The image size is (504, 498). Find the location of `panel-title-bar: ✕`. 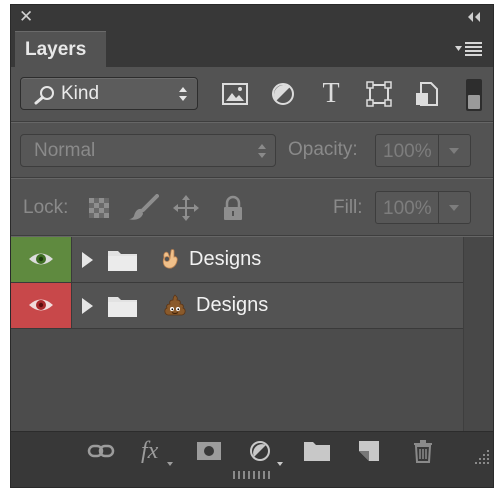

panel-title-bar: ✕ is located at coordinates (252, 18).